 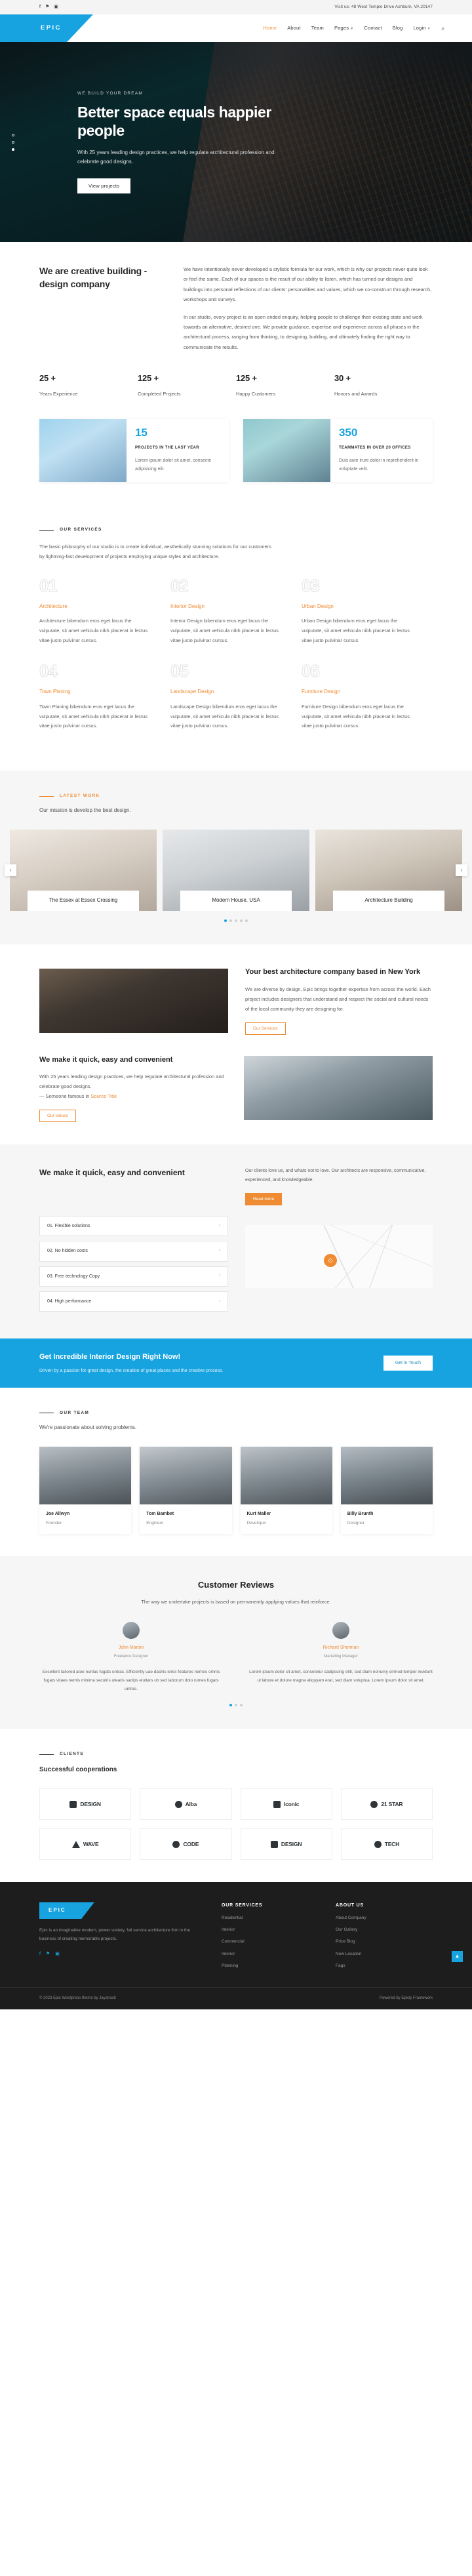 What do you see at coordinates (384, 1930) in the screenshot?
I see `footer-link: Our Gallery` at bounding box center [384, 1930].